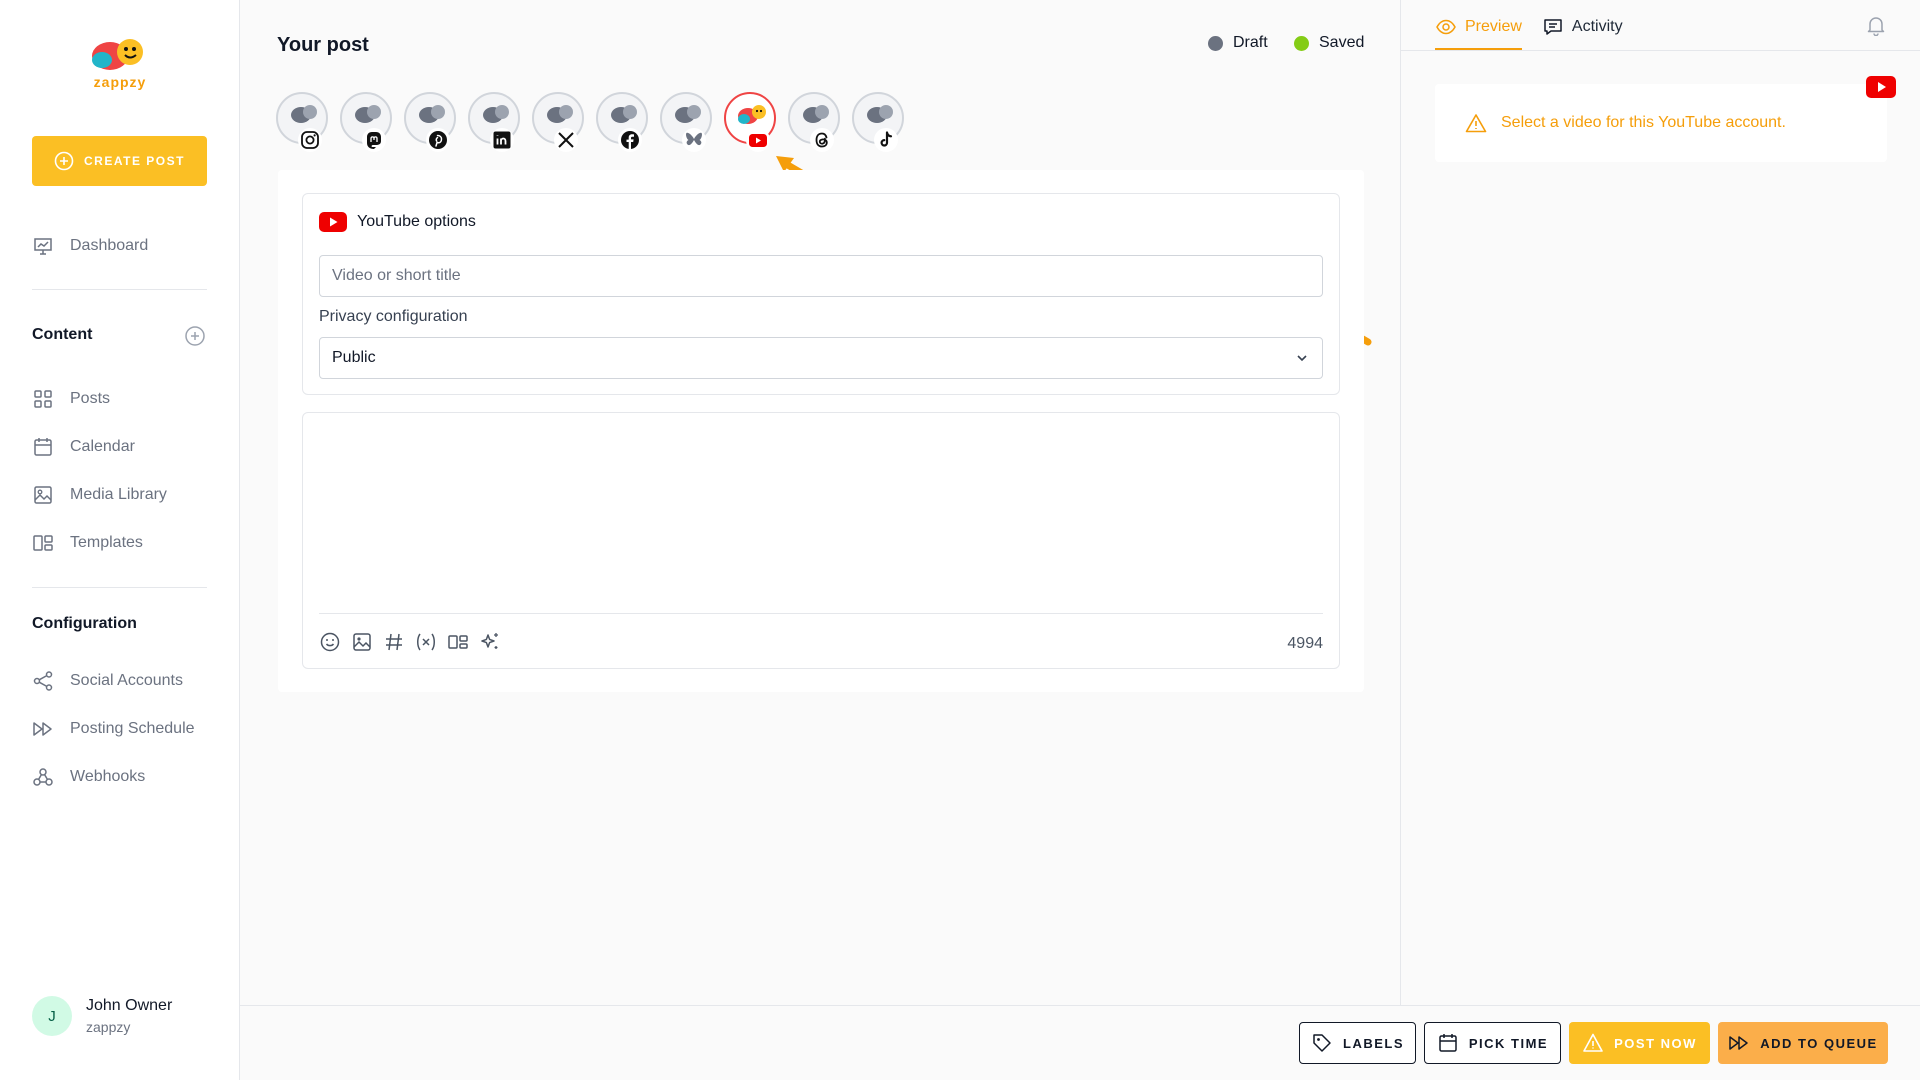 The image size is (1920, 1080). I want to click on instagram-icon, so click(310, 140).